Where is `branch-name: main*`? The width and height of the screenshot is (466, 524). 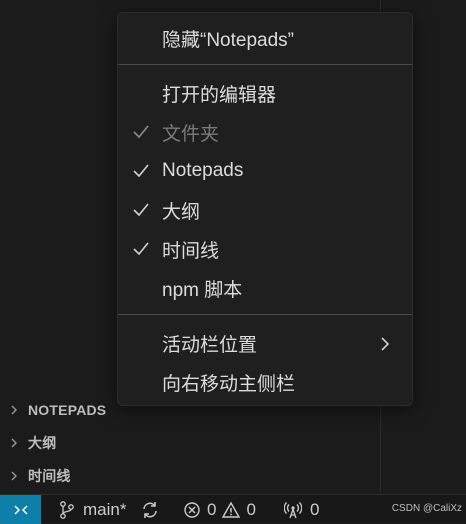 branch-name: main* is located at coordinates (105, 509).